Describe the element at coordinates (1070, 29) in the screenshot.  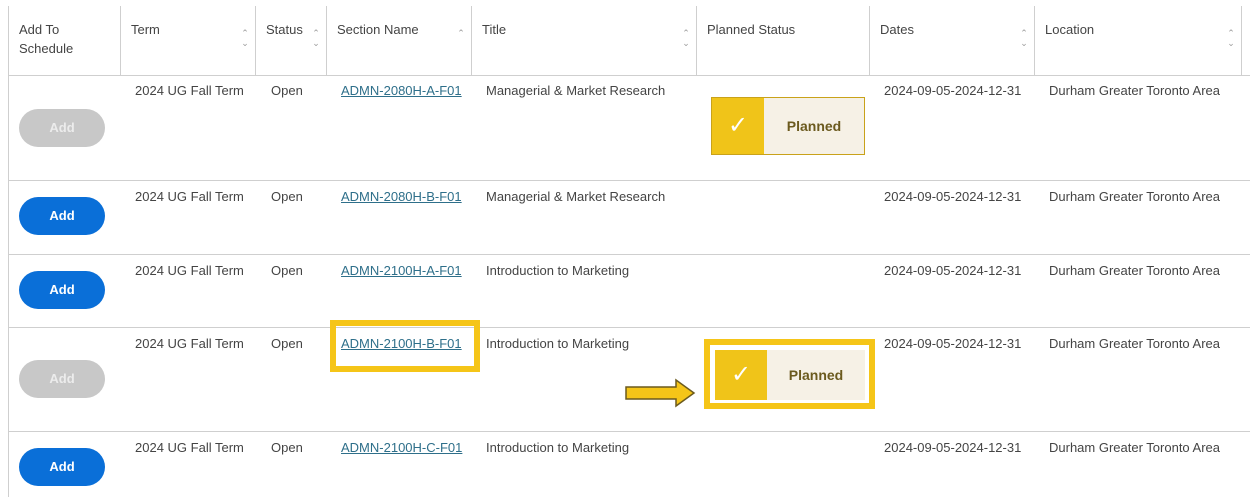
I see `header-label: Location` at that location.